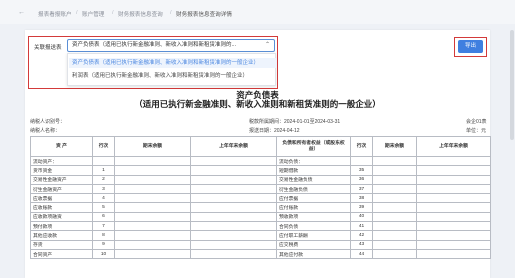 Image resolution: width=515 pixels, height=278 pixels. What do you see at coordinates (361, 254) in the screenshot?
I see `table-cell: 44` at bounding box center [361, 254].